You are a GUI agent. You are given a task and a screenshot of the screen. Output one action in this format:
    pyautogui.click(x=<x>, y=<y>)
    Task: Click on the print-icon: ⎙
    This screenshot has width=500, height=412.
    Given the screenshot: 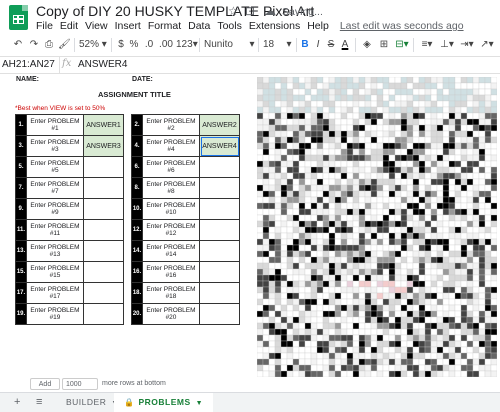 What is the action you would take?
    pyautogui.click(x=49, y=45)
    